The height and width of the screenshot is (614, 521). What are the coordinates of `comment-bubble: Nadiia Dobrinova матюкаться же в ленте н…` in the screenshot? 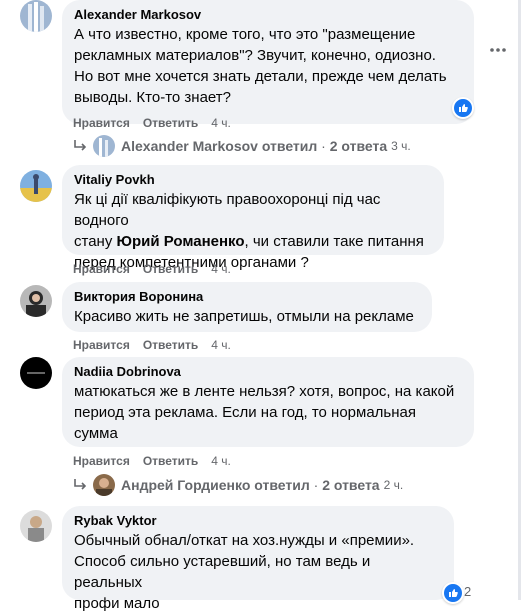 It's located at (268, 402).